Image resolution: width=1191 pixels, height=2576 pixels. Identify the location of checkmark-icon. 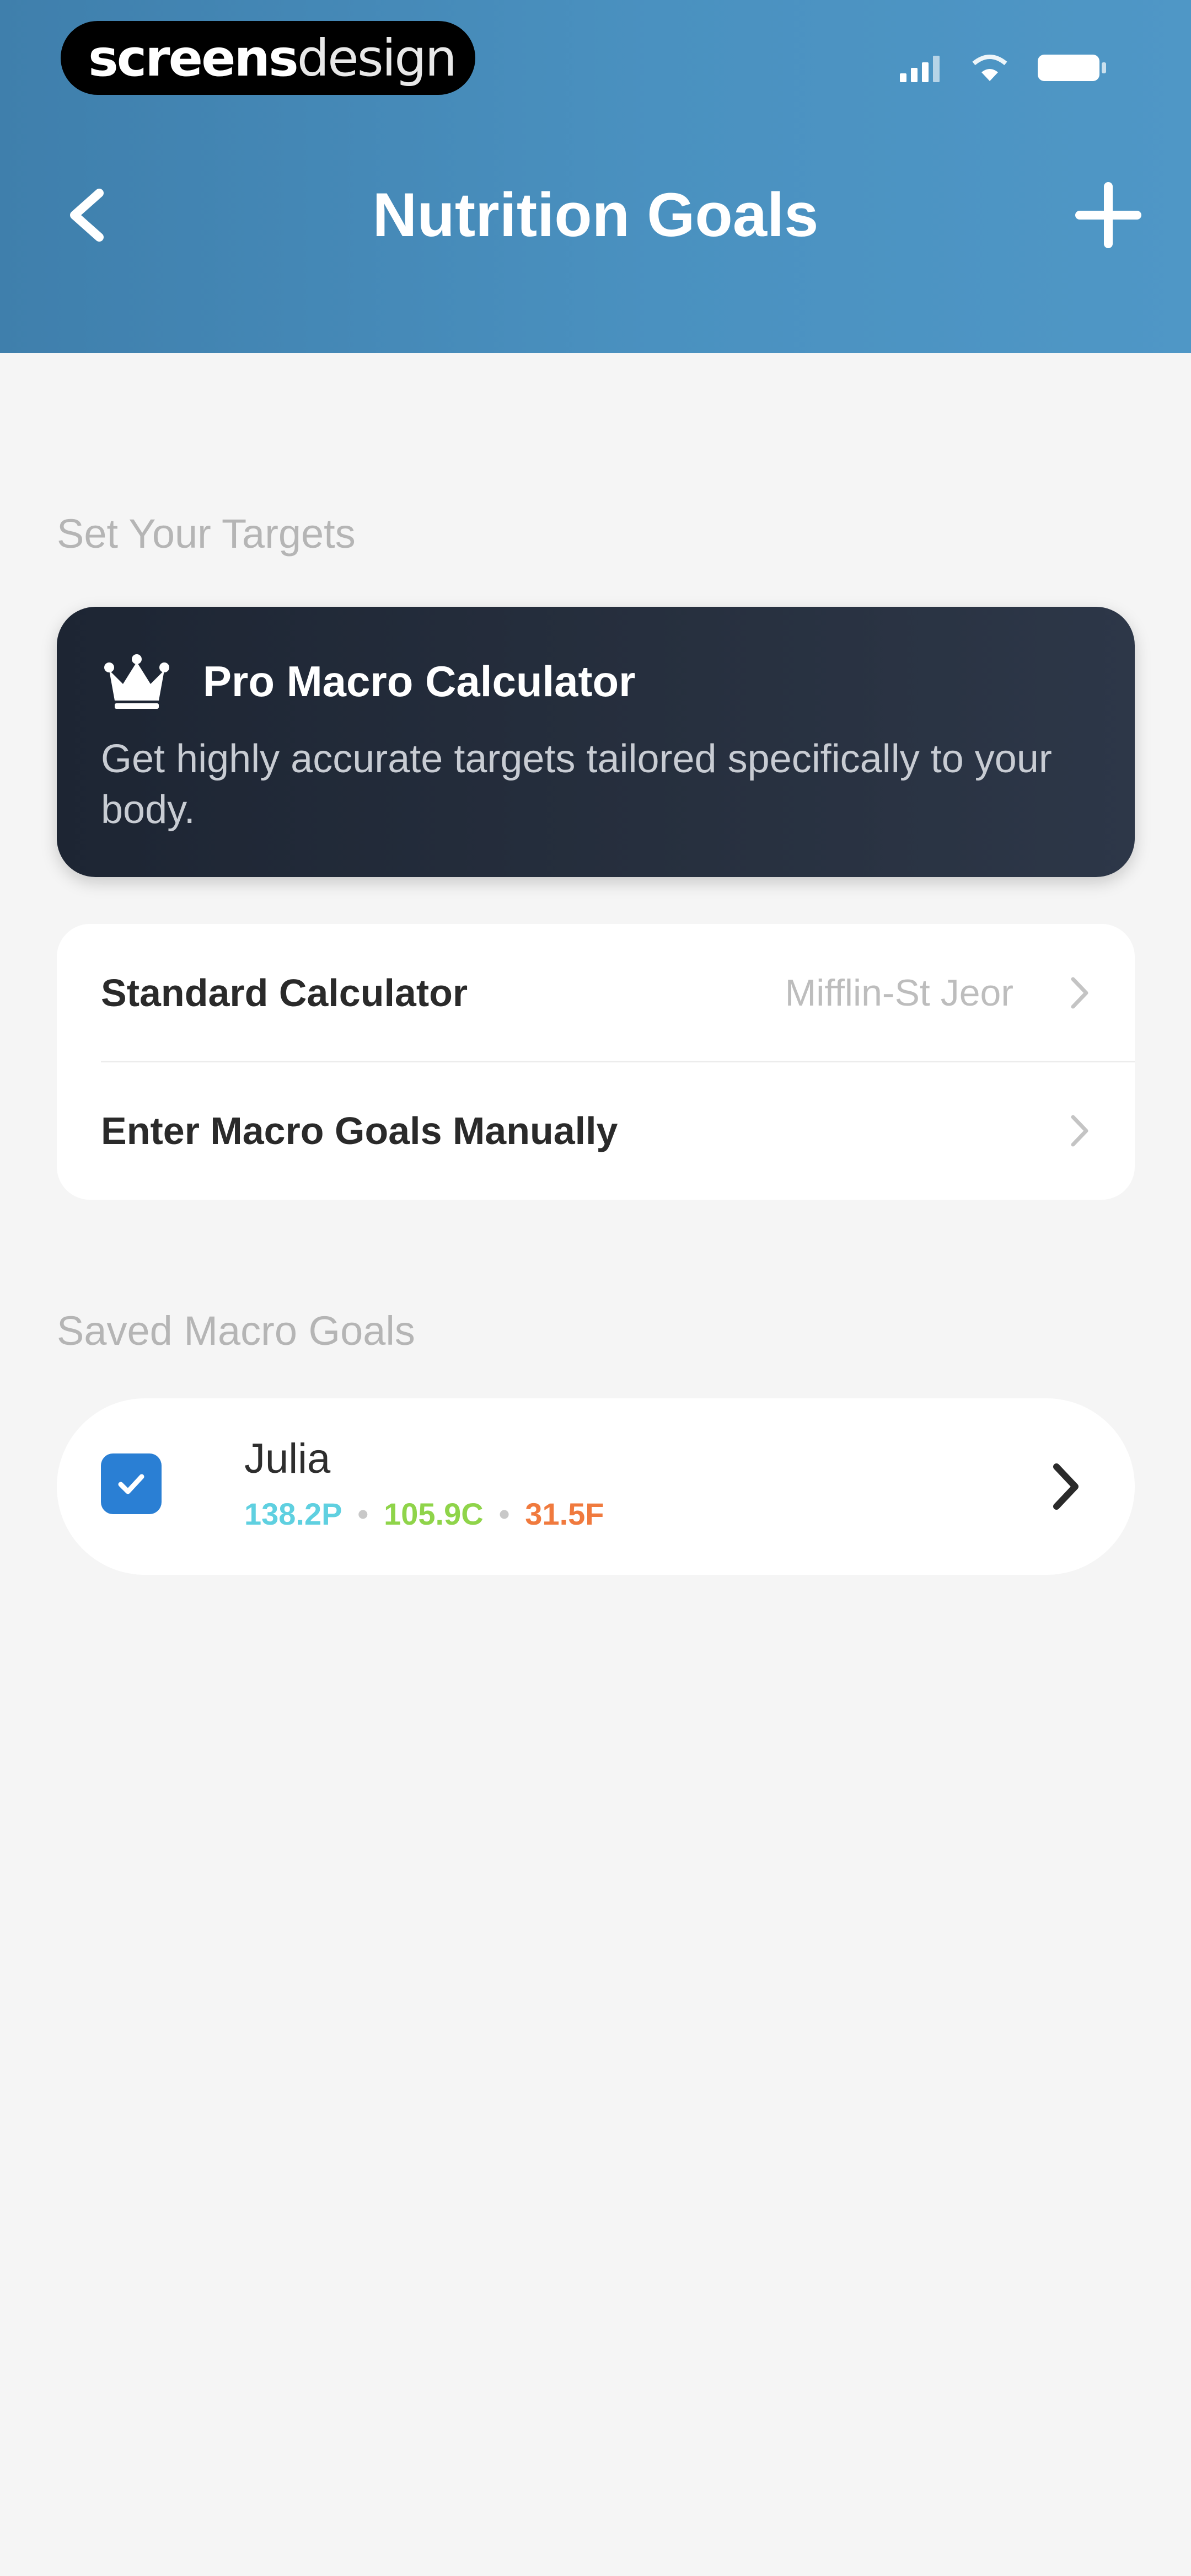
(131, 1484).